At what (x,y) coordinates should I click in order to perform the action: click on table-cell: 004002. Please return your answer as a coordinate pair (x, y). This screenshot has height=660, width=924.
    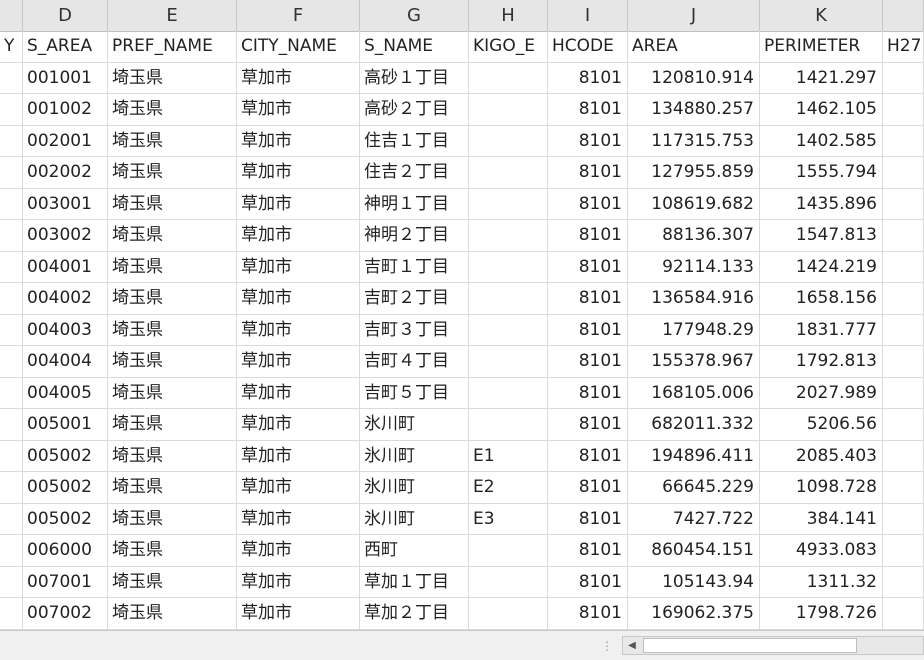
    Looking at the image, I should click on (65, 299).